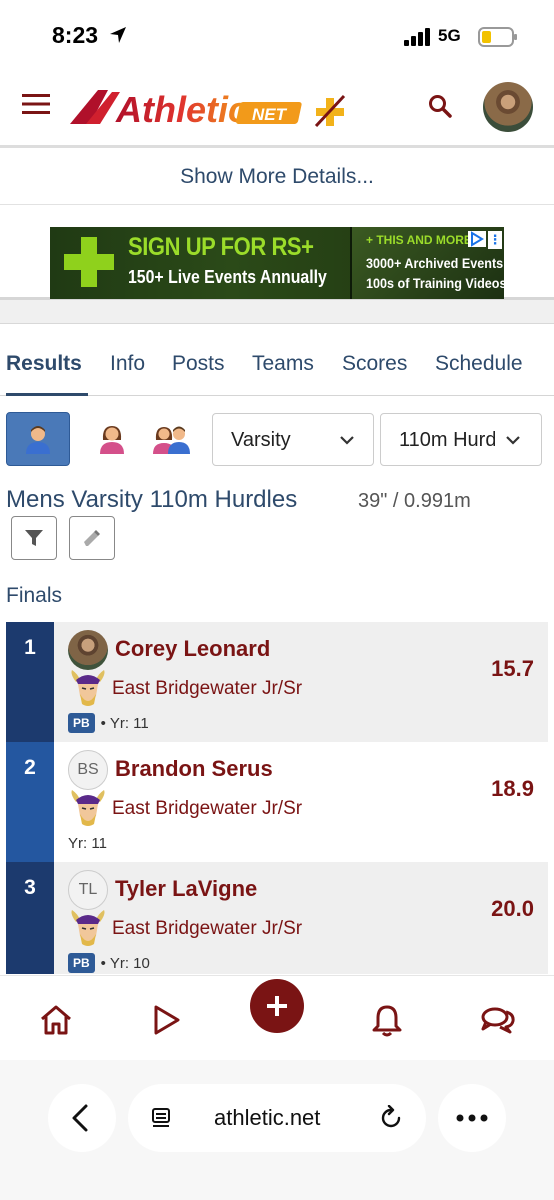  Describe the element at coordinates (124, 723) in the screenshot. I see `athlete-year: • Yr: 11` at that location.